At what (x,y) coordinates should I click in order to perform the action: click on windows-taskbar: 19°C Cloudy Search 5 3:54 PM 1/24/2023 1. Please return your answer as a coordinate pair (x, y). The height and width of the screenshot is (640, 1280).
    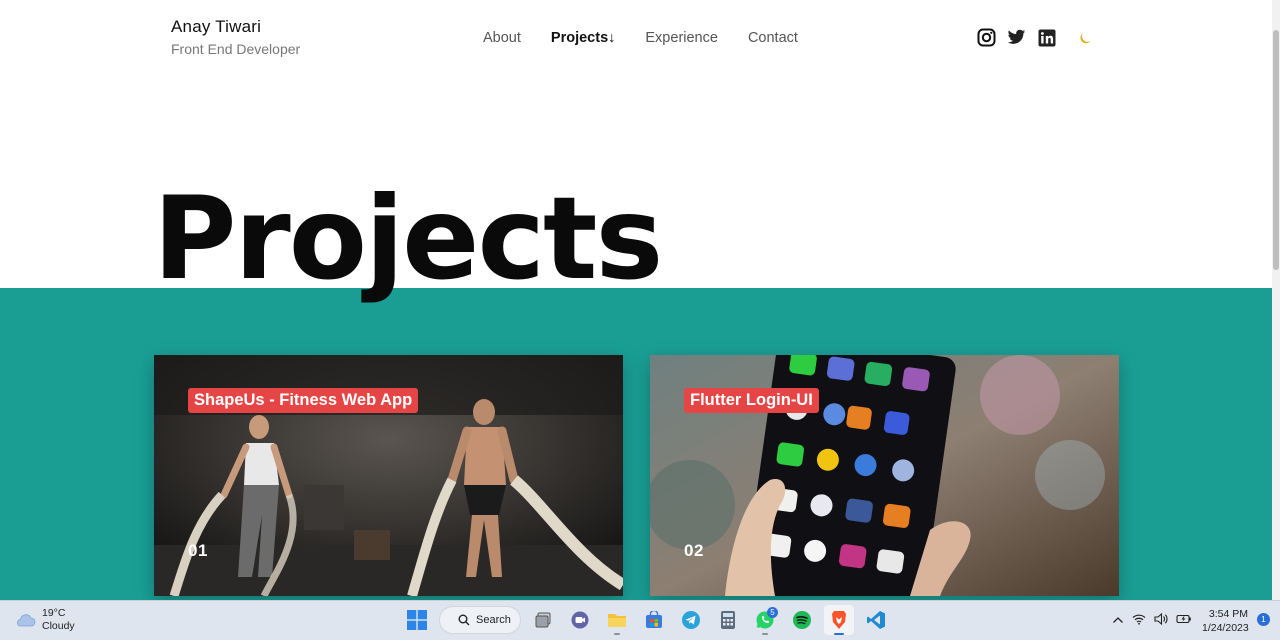
    Looking at the image, I should click on (640, 620).